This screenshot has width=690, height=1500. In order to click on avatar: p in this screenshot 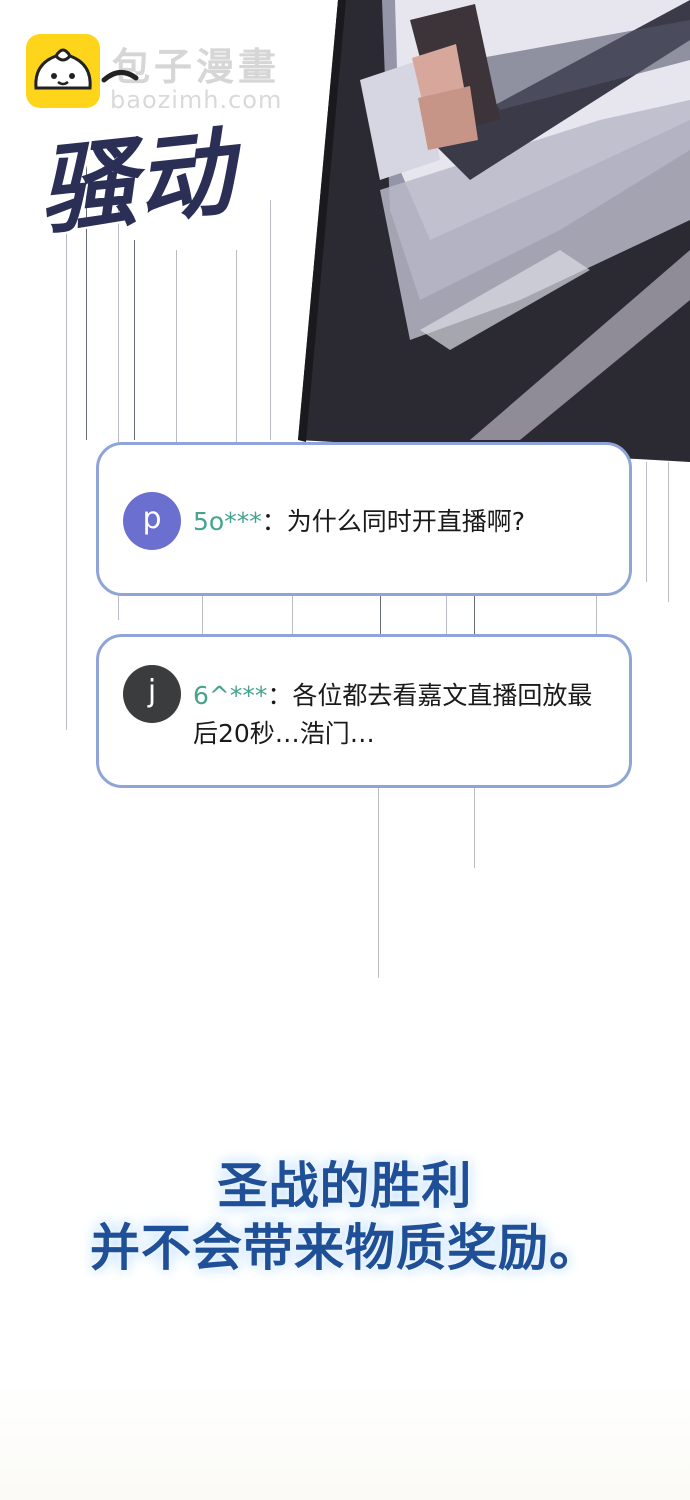, I will do `click(152, 521)`.